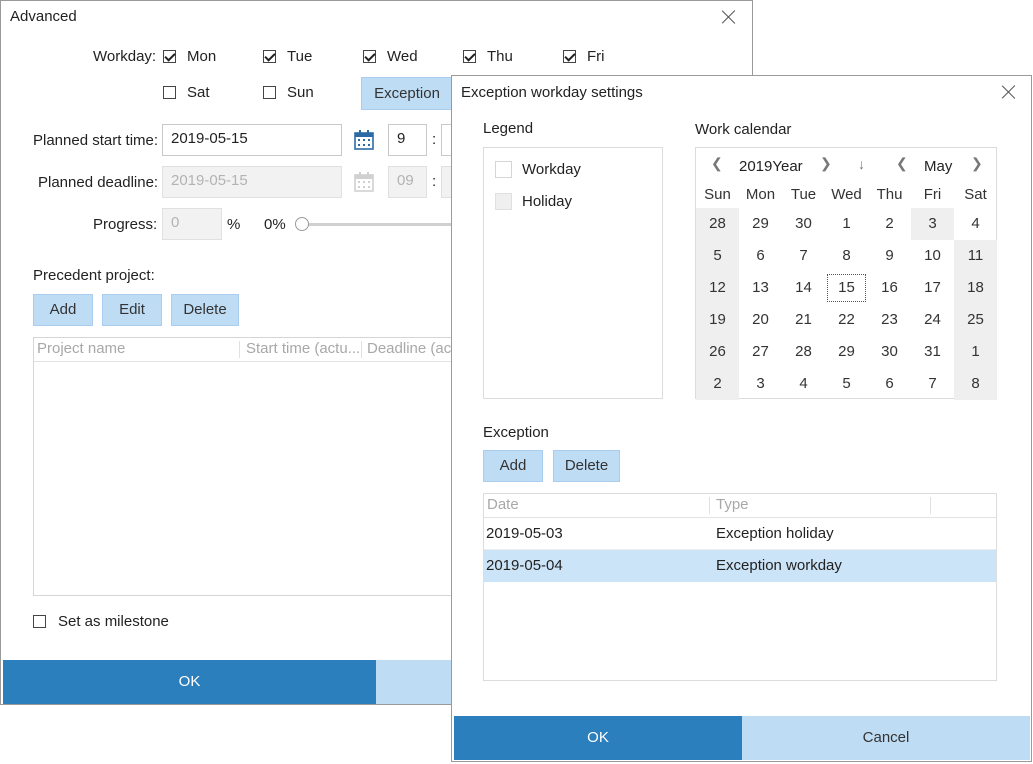  I want to click on calendar-year: 2019Year, so click(771, 166).